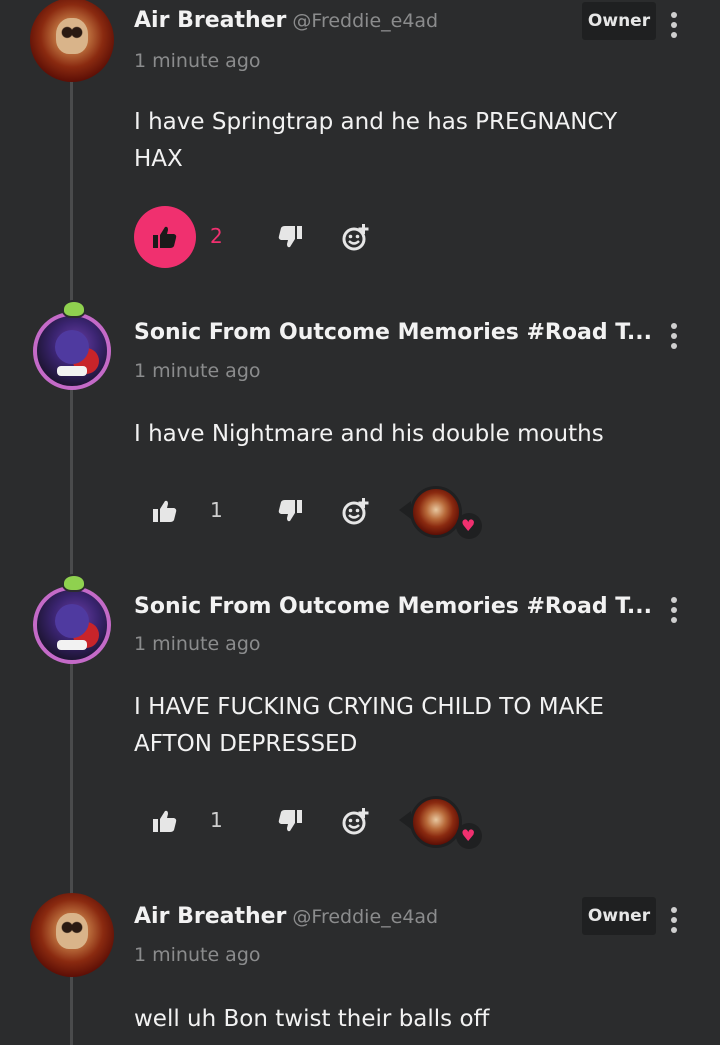 The image size is (720, 1045). Describe the element at coordinates (71, 522) in the screenshot. I see `thread-line` at that location.